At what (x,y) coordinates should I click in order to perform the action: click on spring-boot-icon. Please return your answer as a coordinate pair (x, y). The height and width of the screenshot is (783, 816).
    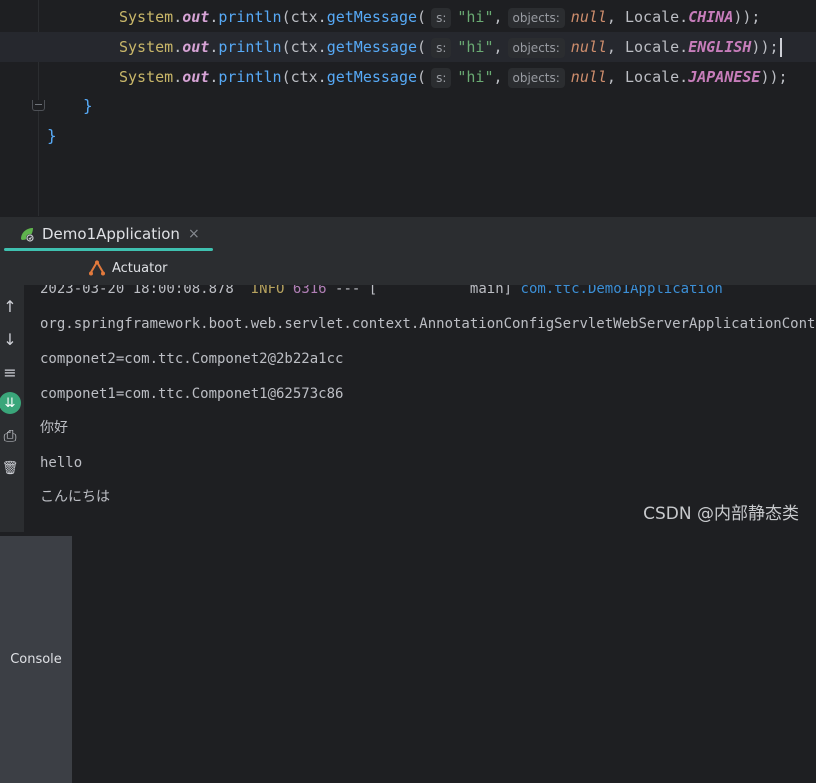
    Looking at the image, I should click on (27, 235).